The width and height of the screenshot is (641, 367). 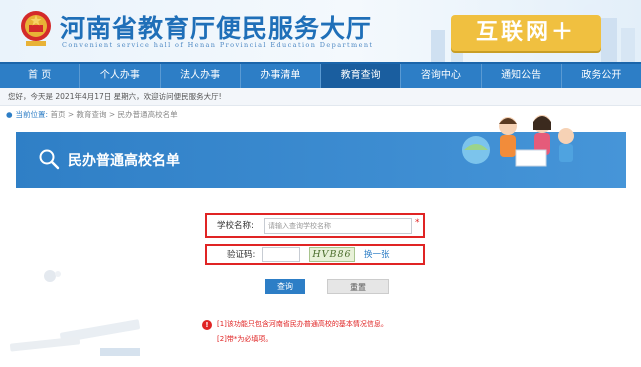 What do you see at coordinates (241, 255) in the screenshot?
I see `captcha-label: 验证码:` at bounding box center [241, 255].